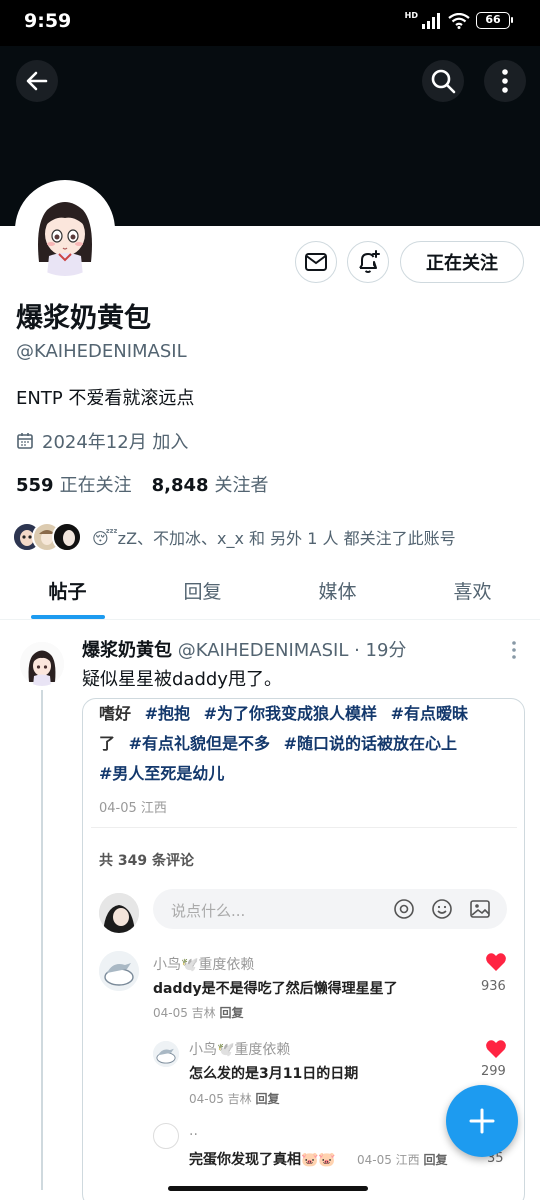  I want to click on tag-plain-text: 了, so click(107, 743).